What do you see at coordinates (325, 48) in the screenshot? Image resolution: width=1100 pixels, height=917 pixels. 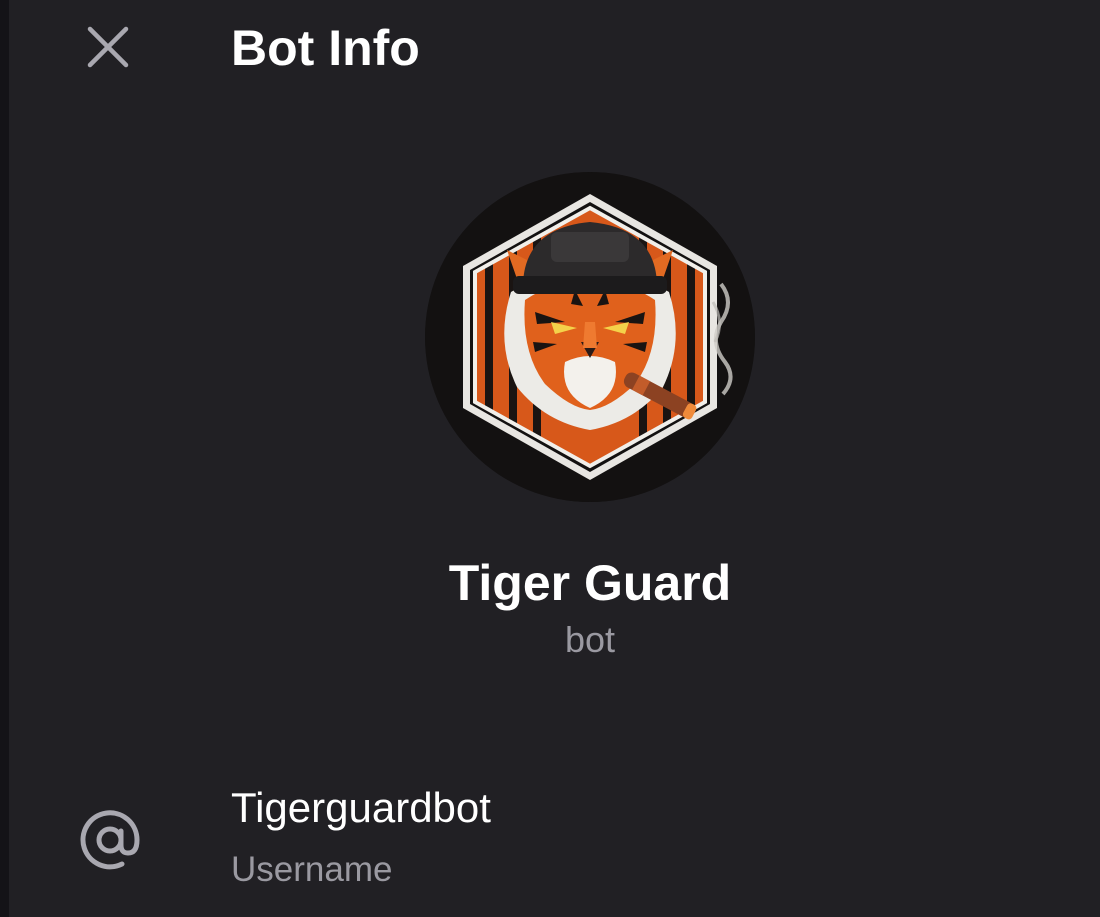 I see `page-title: Bot Info` at bounding box center [325, 48].